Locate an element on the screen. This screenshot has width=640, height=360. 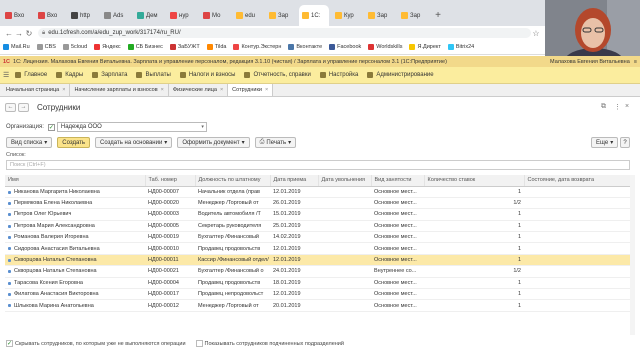
issue-document-button: Оформить документ ▾ is located at coordinates (213, 142).